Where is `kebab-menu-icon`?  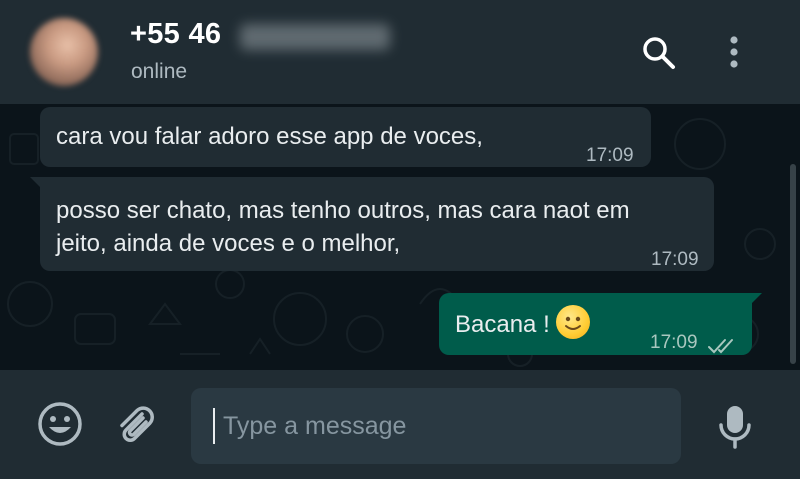 kebab-menu-icon is located at coordinates (734, 52).